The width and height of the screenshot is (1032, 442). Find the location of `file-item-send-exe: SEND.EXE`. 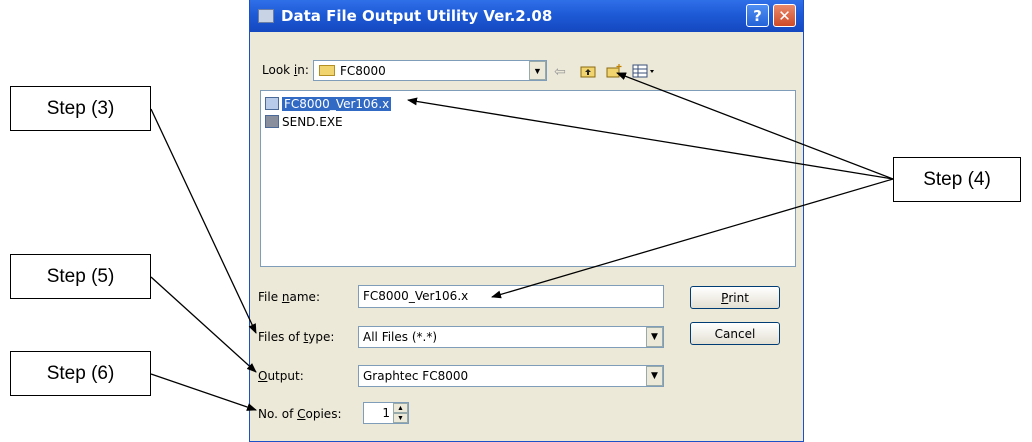

file-item-send-exe: SEND.EXE is located at coordinates (304, 121).